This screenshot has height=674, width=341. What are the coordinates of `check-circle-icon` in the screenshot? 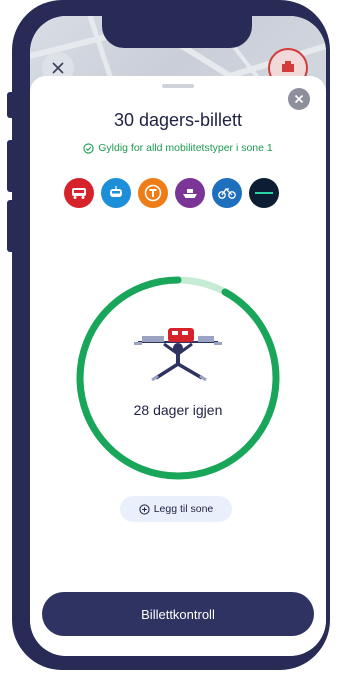 It's located at (88, 148).